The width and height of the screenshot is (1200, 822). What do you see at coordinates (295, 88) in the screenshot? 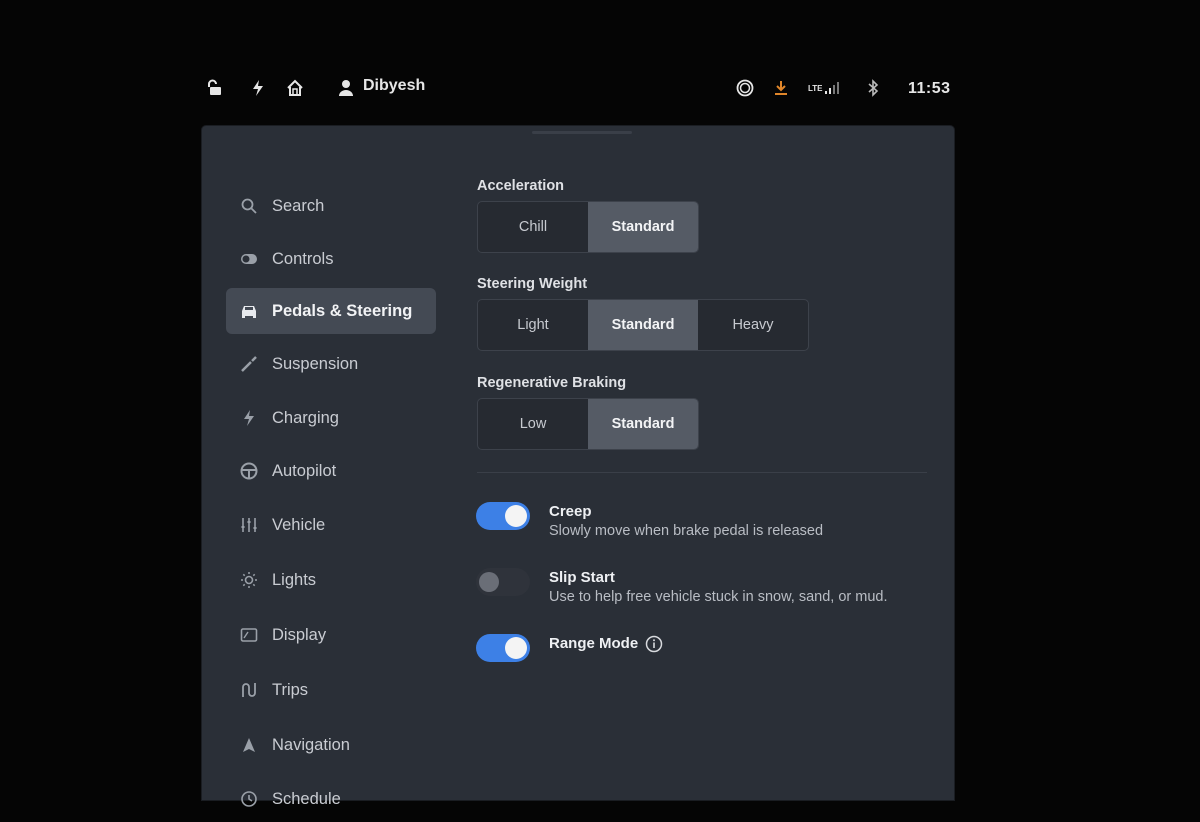
I see `homelink-icon` at bounding box center [295, 88].